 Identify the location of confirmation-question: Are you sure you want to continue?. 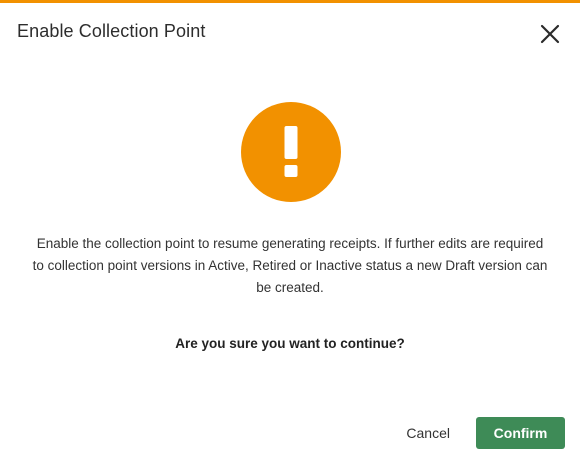
(290, 343).